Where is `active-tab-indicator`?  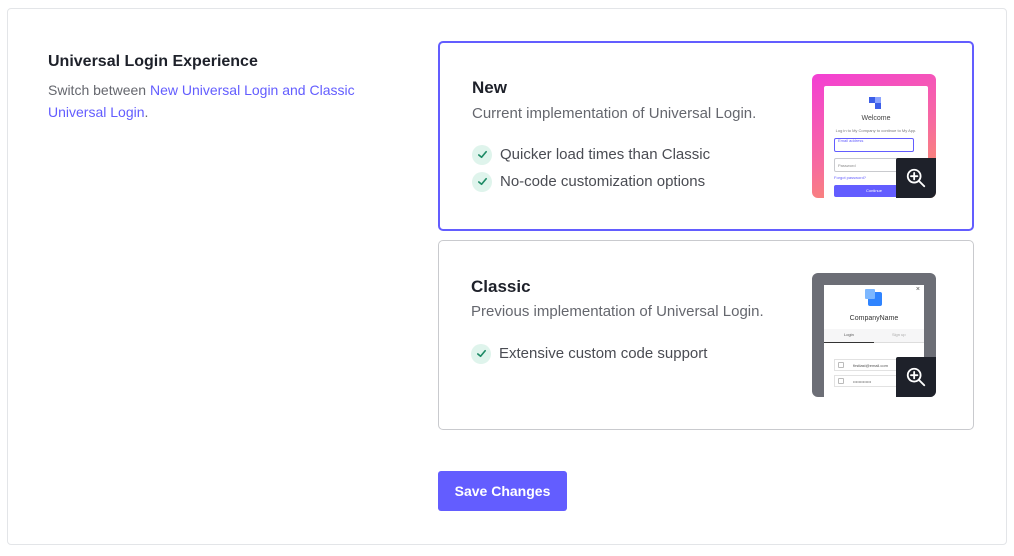
active-tab-indicator is located at coordinates (849, 342).